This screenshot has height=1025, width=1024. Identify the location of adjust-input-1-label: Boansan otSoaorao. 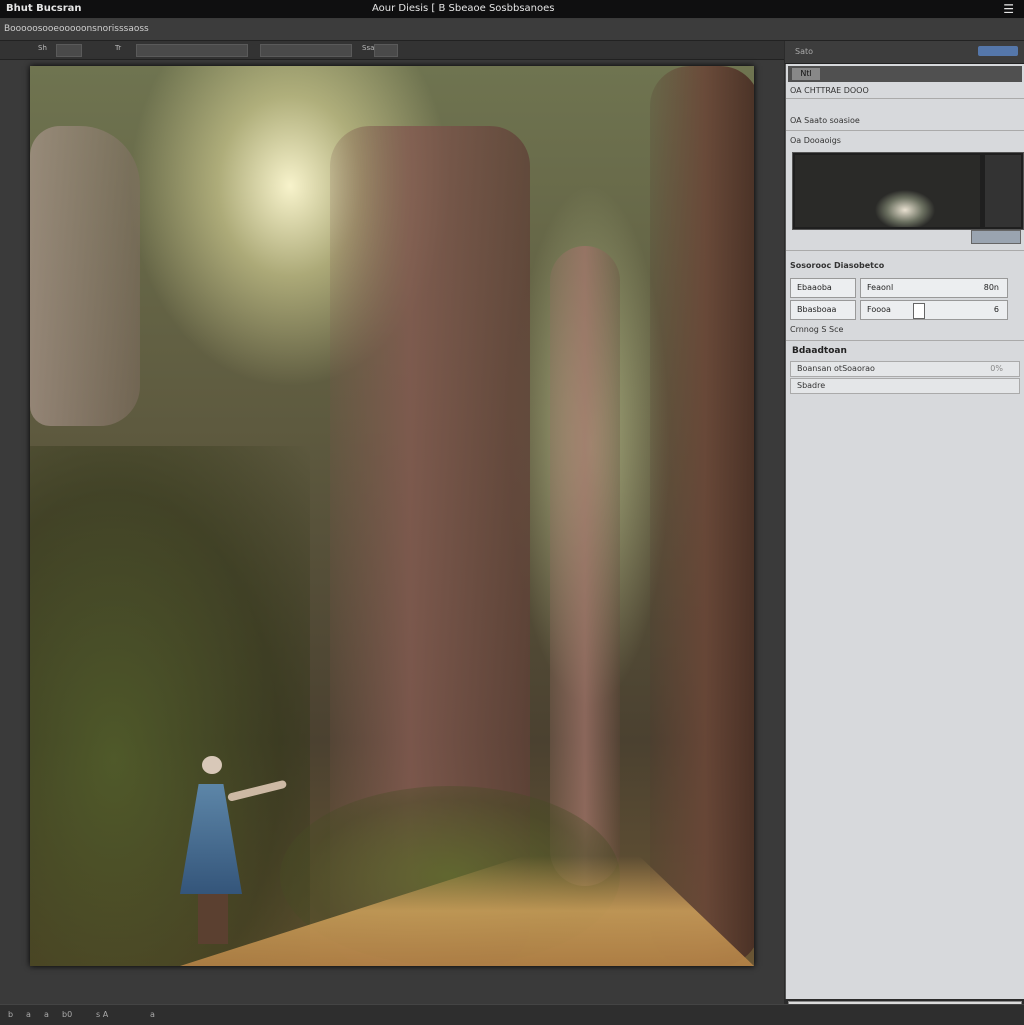
(836, 368).